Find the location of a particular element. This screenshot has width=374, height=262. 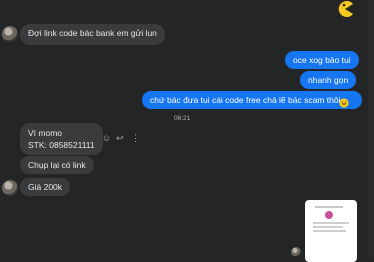

message-text: Giá 200k is located at coordinates (45, 187).